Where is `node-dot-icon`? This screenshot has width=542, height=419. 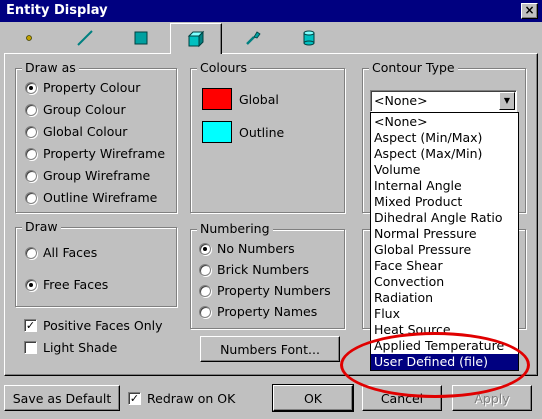
node-dot-icon is located at coordinates (29, 37).